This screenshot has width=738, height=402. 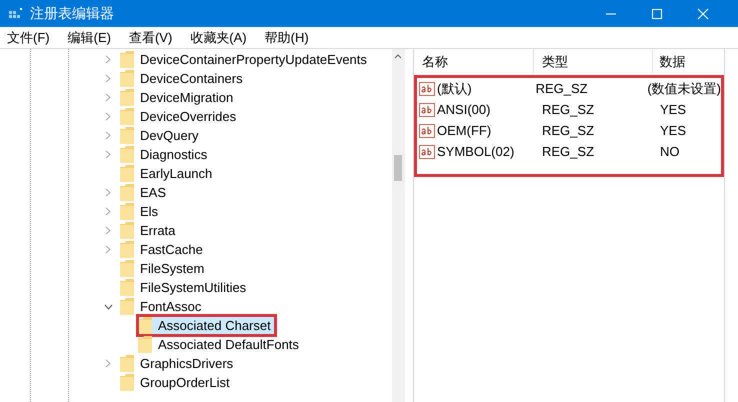 I want to click on tree-item: Els, so click(x=141, y=211).